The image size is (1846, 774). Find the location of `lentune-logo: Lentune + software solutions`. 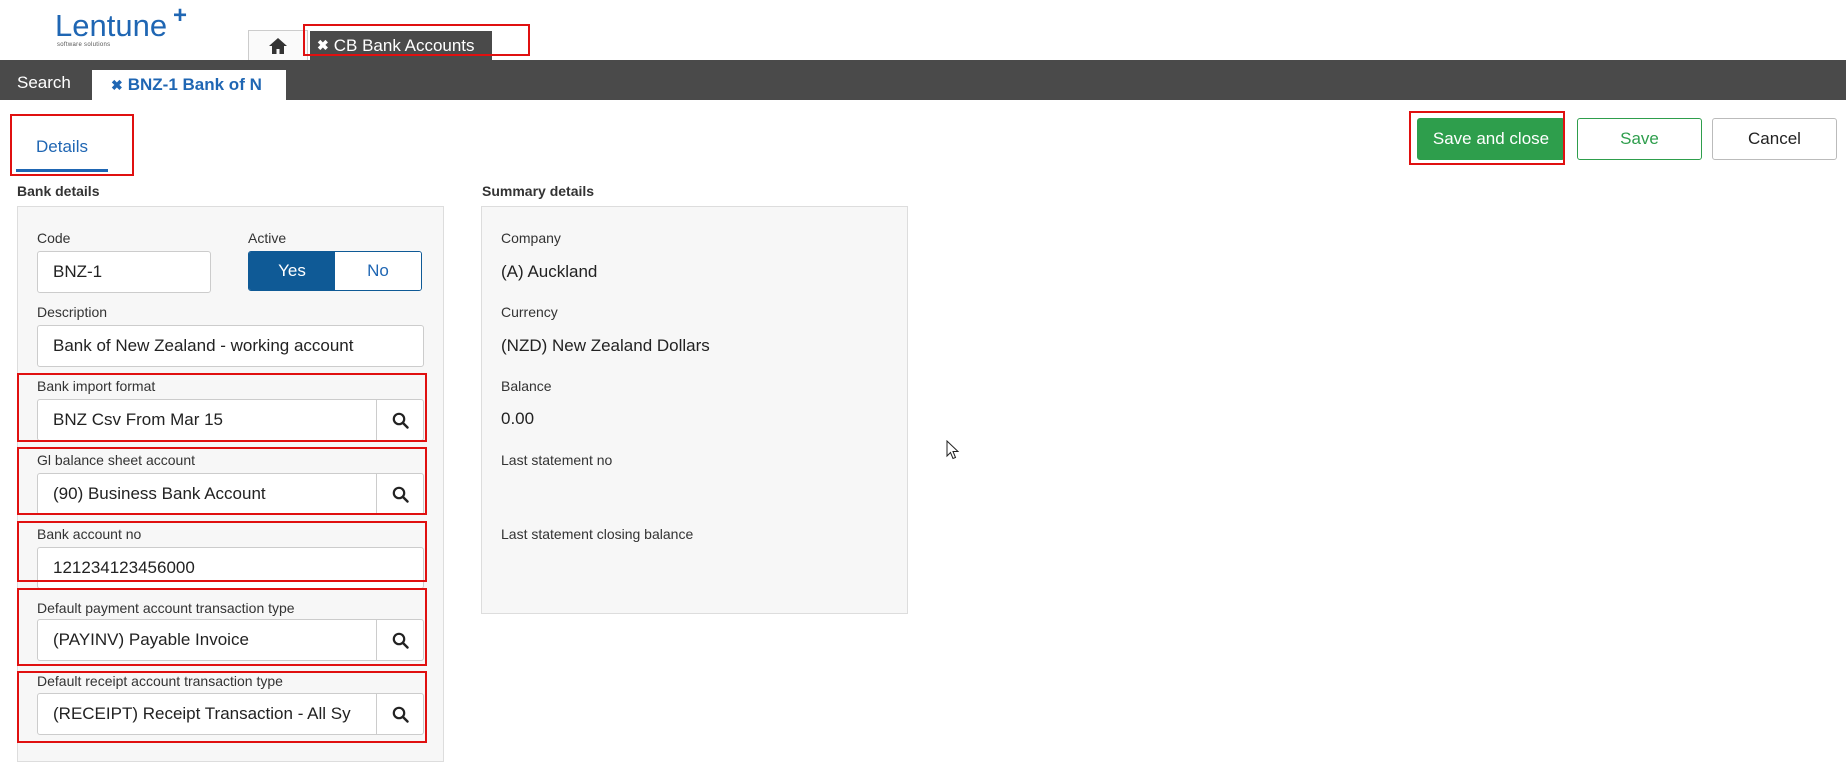

lentune-logo: Lentune + software solutions is located at coordinates (121, 25).